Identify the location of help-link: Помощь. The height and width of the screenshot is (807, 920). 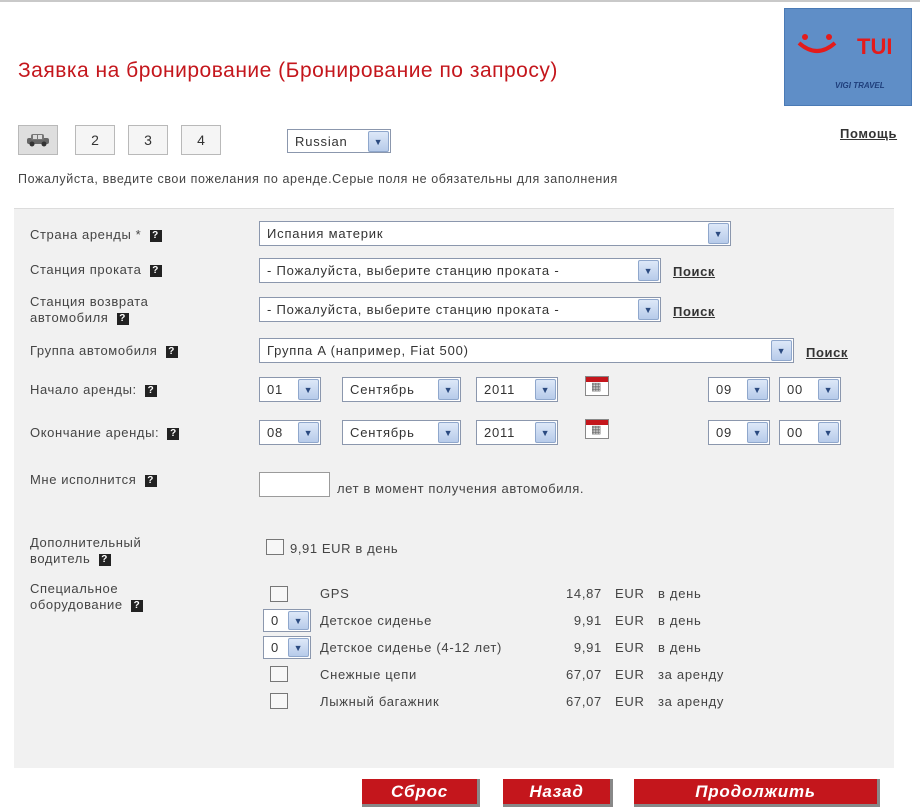
(868, 133).